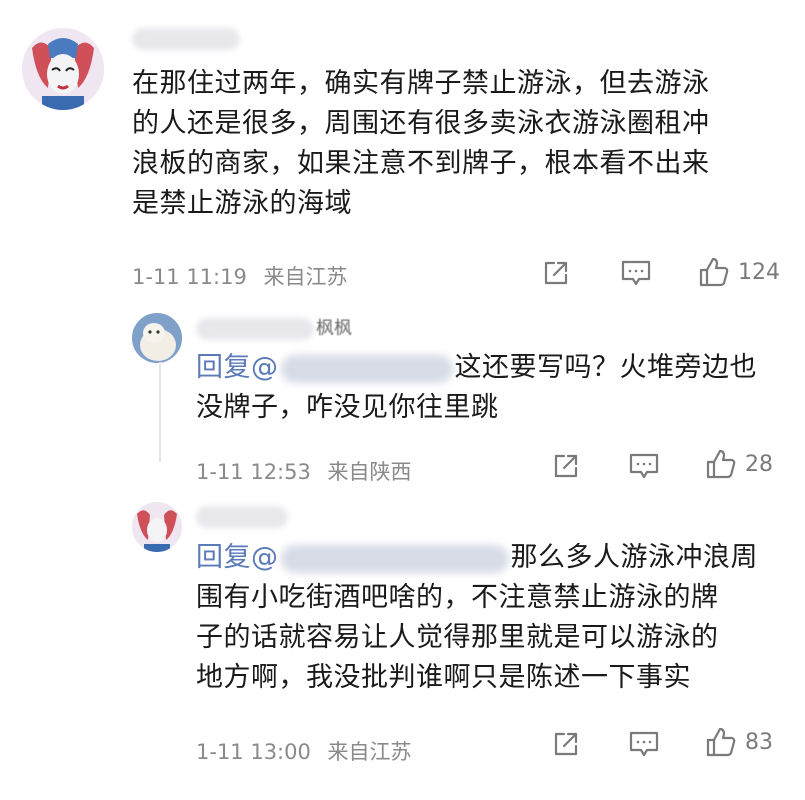  What do you see at coordinates (759, 272) in the screenshot?
I see `like-count: 124` at bounding box center [759, 272].